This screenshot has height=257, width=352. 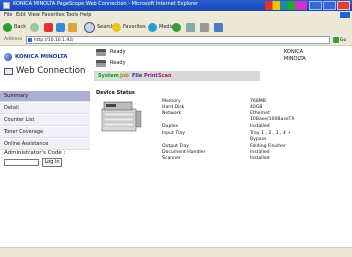 I want to click on ie-icon, so click(x=6, y=5).